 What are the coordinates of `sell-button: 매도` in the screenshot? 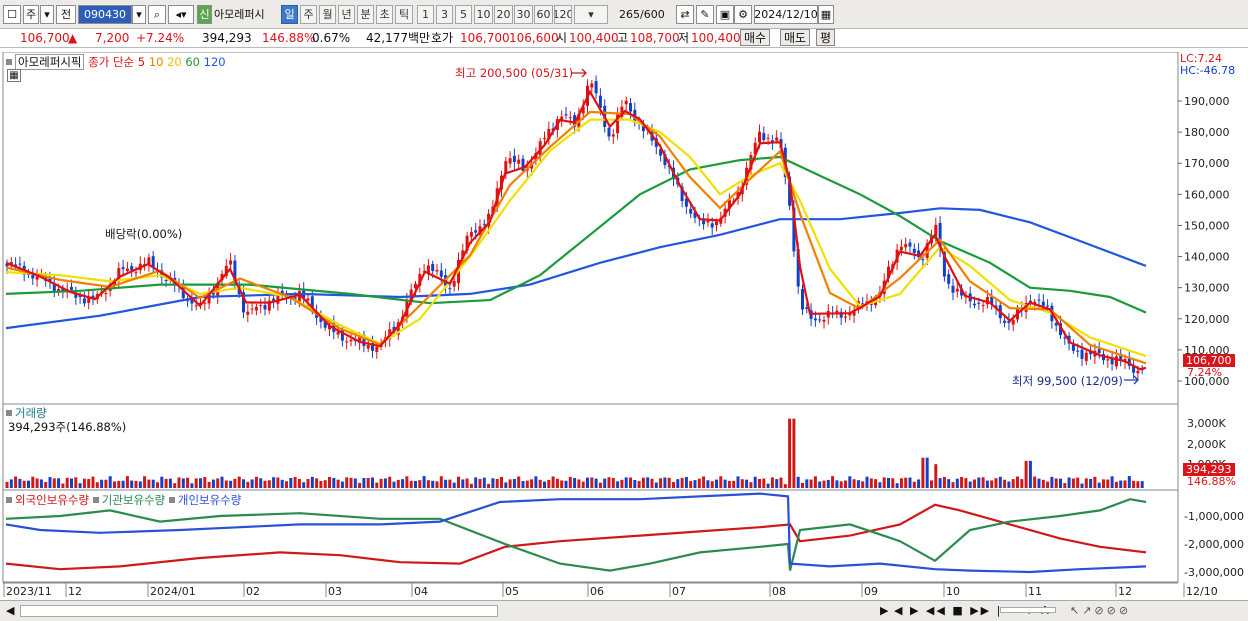 It's located at (795, 37).